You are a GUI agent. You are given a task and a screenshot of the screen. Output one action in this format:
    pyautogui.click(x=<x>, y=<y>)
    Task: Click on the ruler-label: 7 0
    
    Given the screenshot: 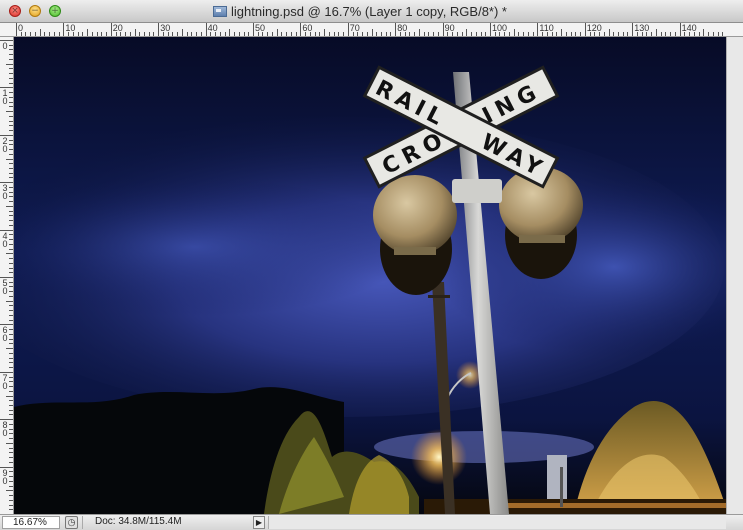 What is the action you would take?
    pyautogui.click(x=5, y=381)
    